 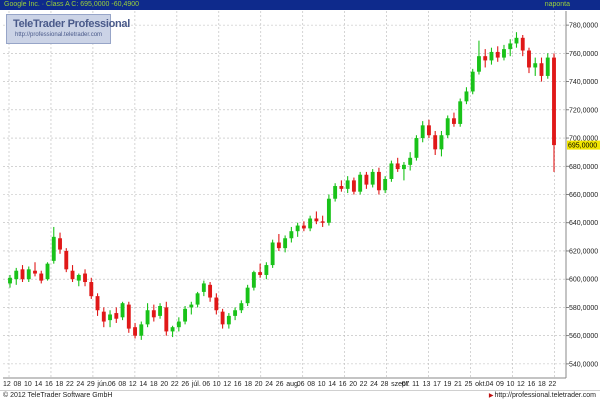 What do you see at coordinates (583, 110) in the screenshot?
I see `y-tick-label: 720,0000` at bounding box center [583, 110].